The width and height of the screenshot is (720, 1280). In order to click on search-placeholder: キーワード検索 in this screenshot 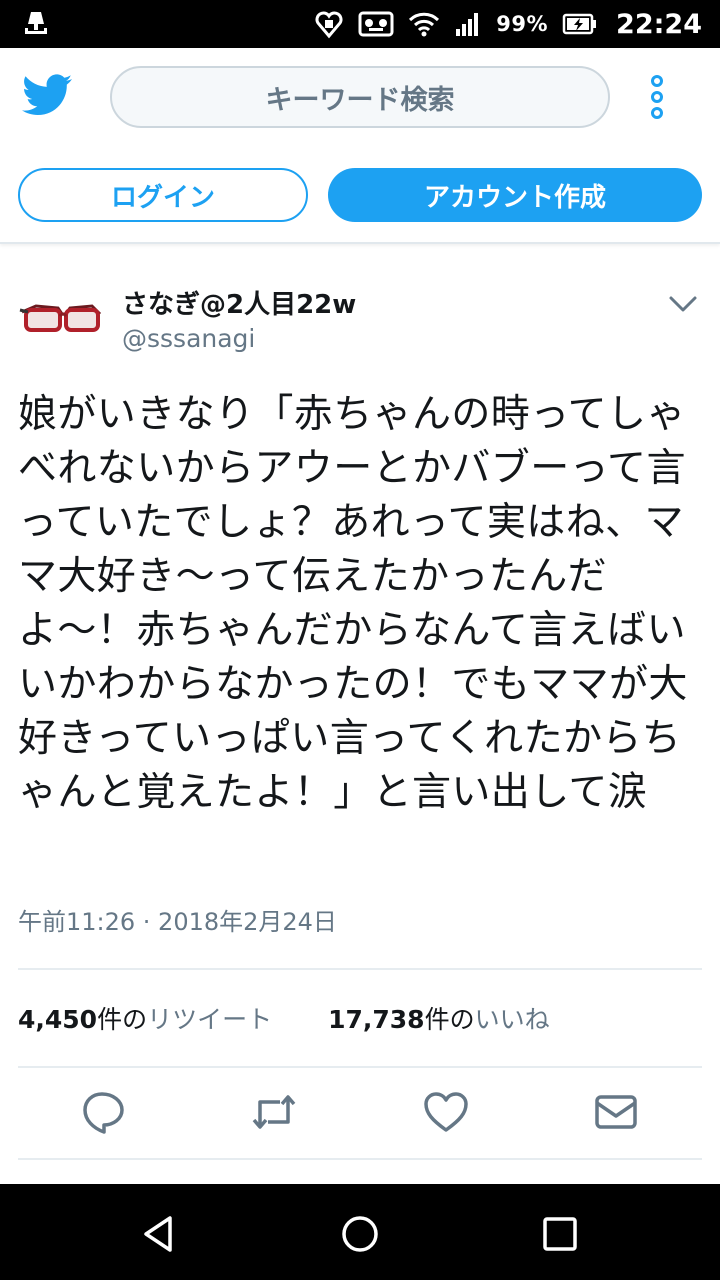, I will do `click(360, 100)`.